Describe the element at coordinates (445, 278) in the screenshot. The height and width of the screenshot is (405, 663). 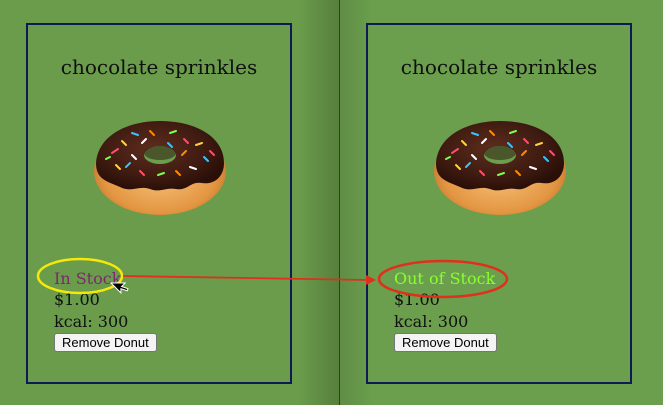
I see `stock-status: Out of Stock` at that location.